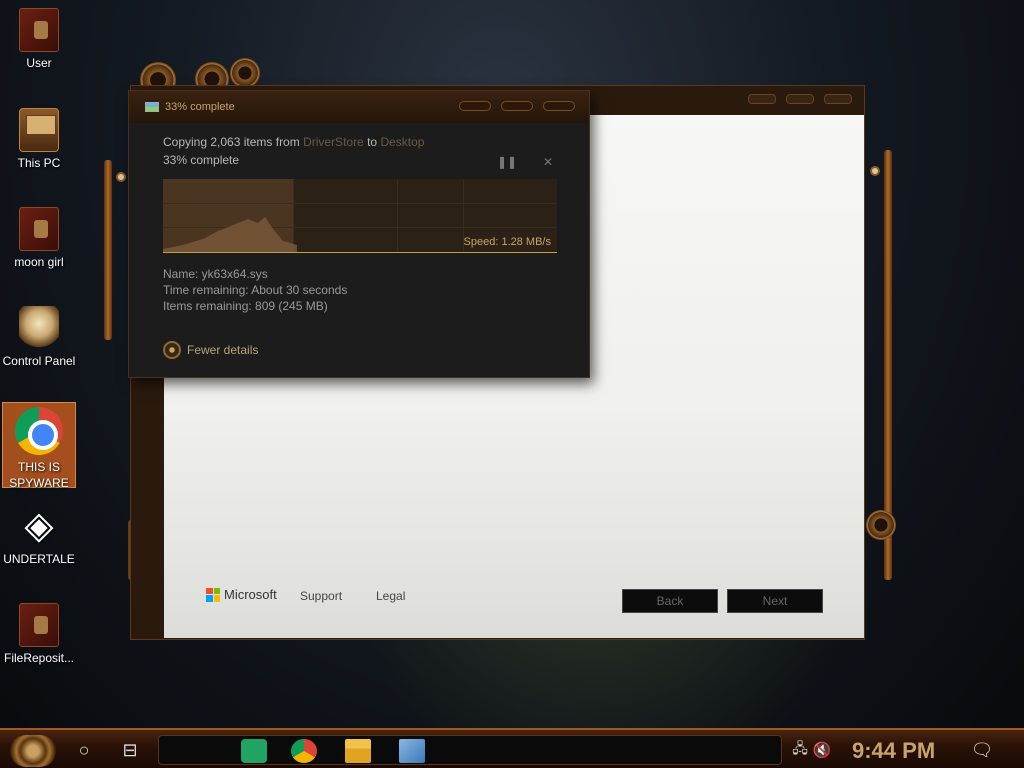  What do you see at coordinates (245, 306) in the screenshot?
I see `items-remaining-text: Items remaining: 809 (245 MB)` at bounding box center [245, 306].